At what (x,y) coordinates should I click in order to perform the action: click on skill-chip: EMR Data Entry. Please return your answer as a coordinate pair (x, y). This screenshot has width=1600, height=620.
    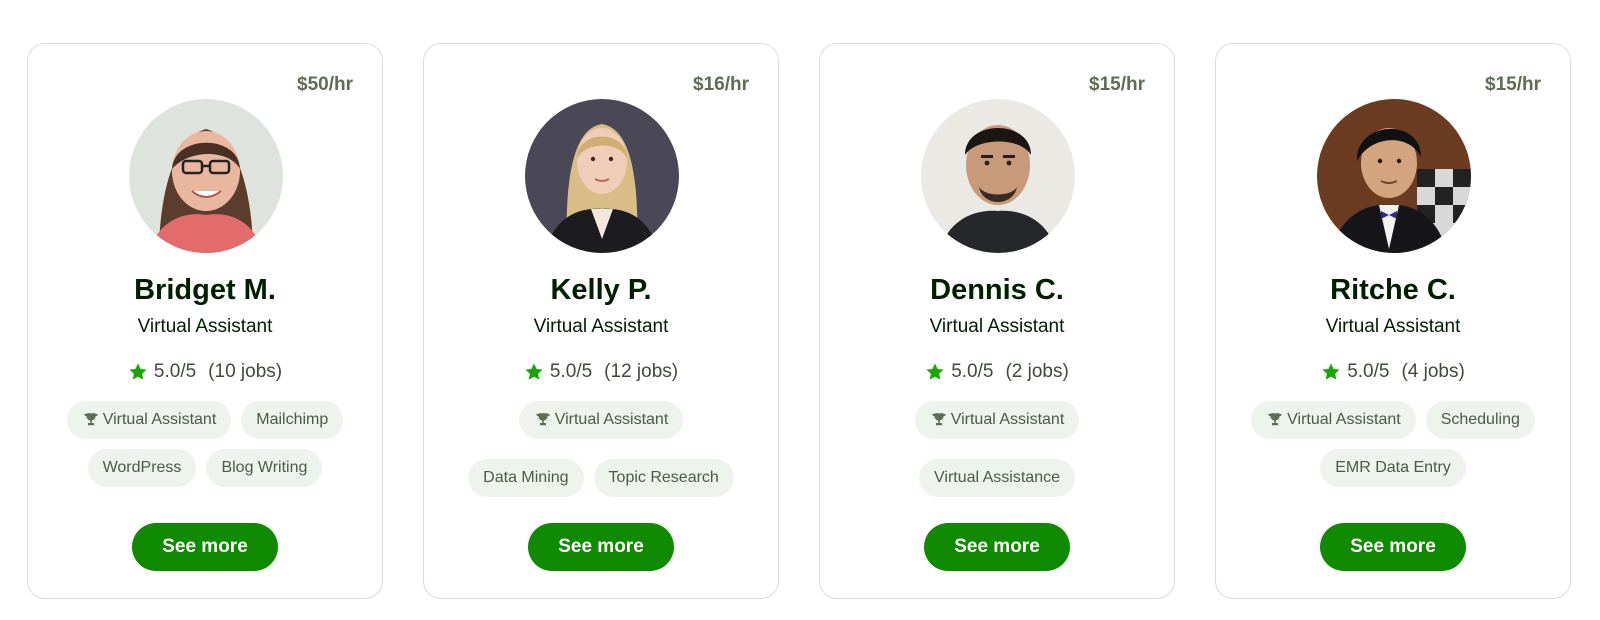
    Looking at the image, I should click on (1393, 468).